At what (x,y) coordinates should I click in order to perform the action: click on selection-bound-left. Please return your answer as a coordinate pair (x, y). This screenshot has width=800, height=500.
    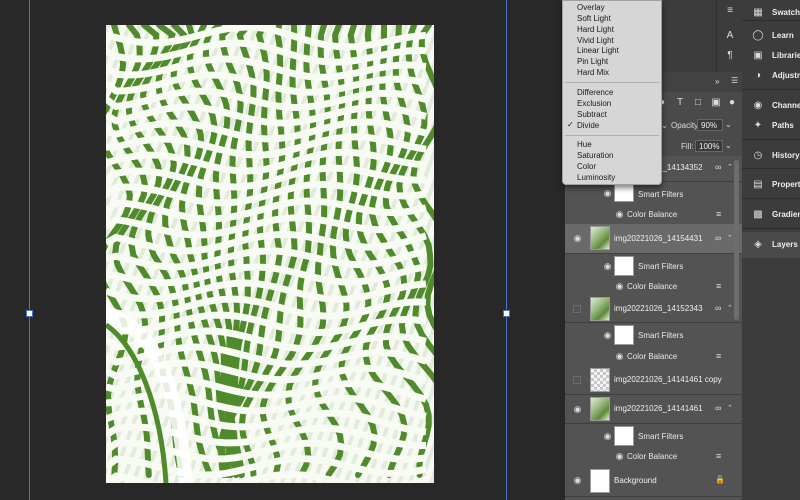
    Looking at the image, I should click on (29, 250).